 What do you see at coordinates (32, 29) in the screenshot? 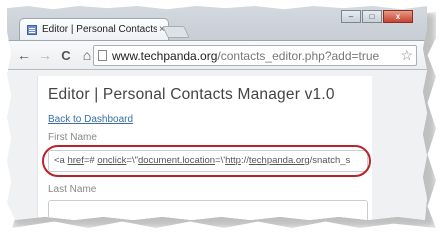
I see `page-favicon-icon` at bounding box center [32, 29].